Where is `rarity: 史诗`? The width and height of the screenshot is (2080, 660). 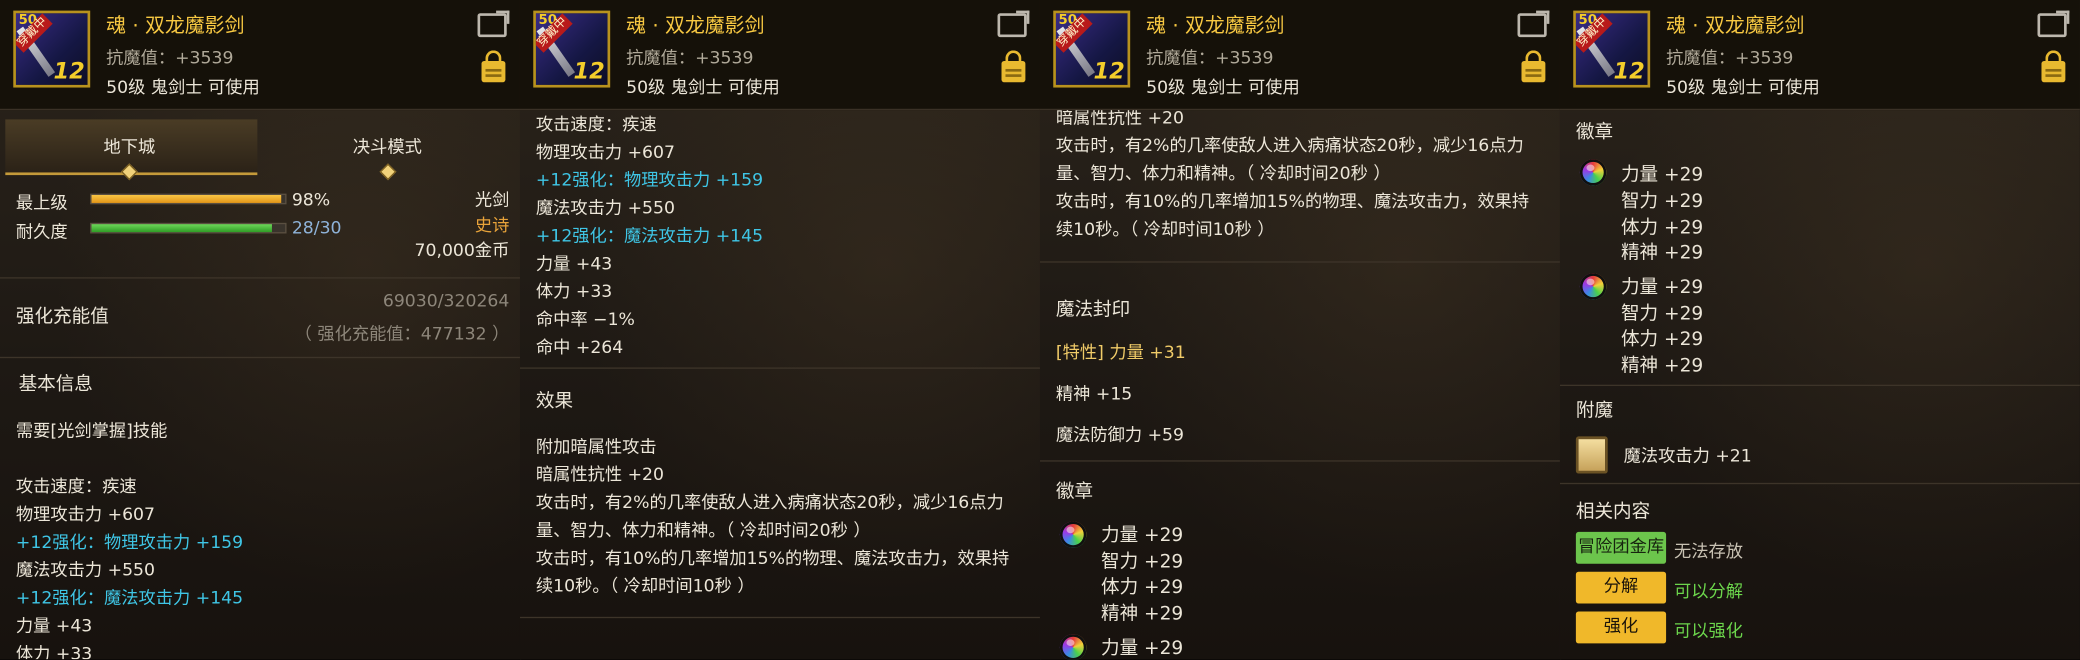 rarity: 史诗 is located at coordinates (492, 226).